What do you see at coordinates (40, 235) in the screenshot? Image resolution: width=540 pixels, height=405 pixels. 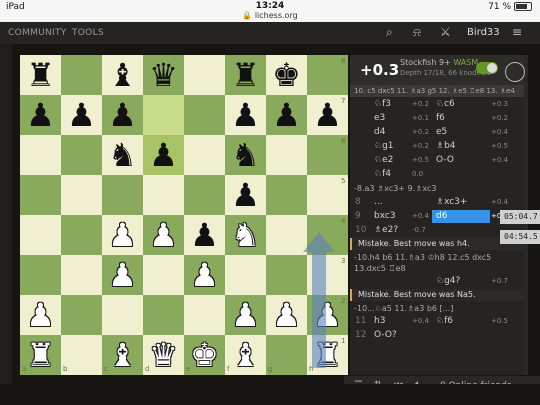 I see `square-a4` at bounding box center [40, 235].